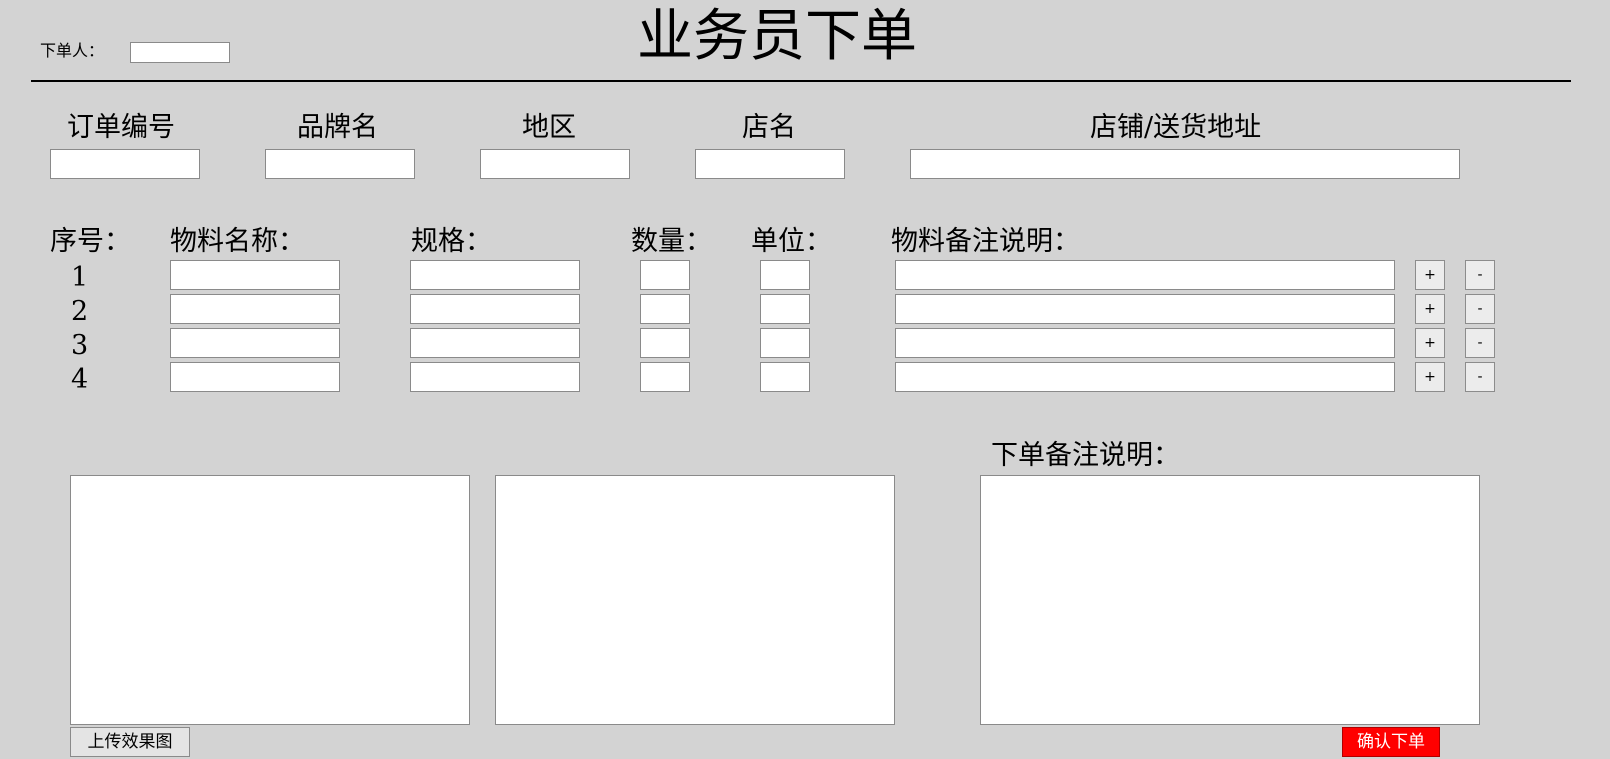 This screenshot has height=759, width=1610. I want to click on confirm-order-button: 确认下单, so click(1391, 742).